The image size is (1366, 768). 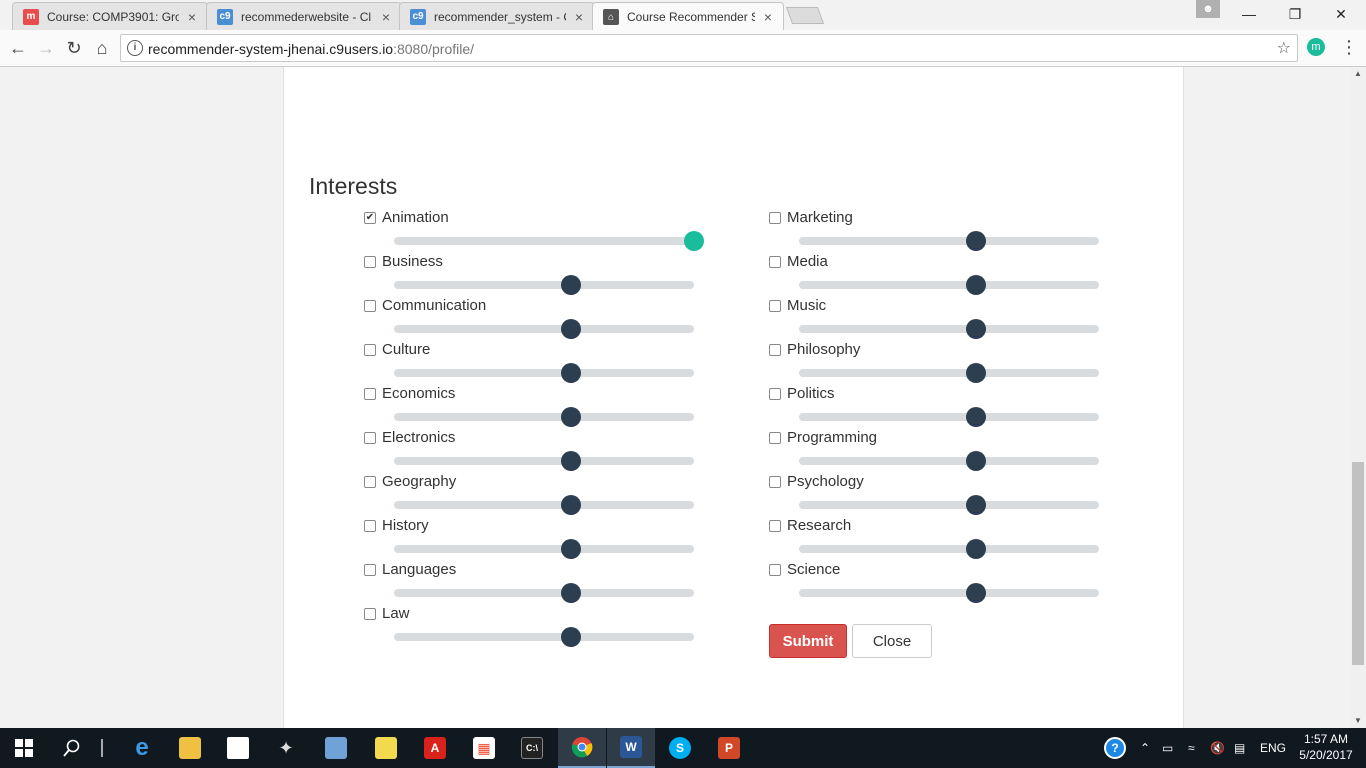 I want to click on terminal-icon: C:\, so click(x=532, y=748).